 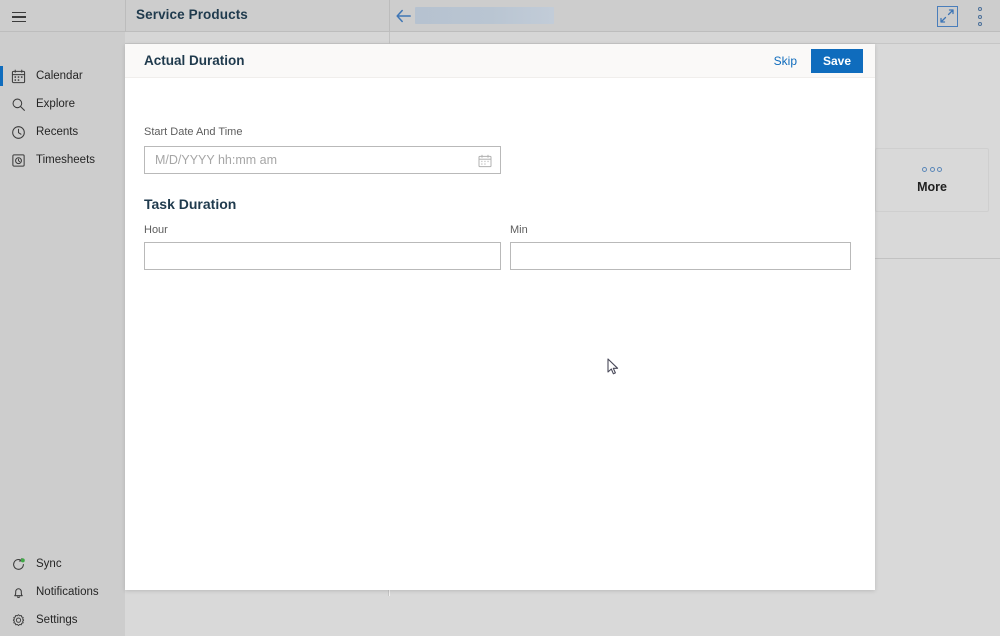 I want to click on sidebar-item-label: Sync, so click(x=49, y=564).